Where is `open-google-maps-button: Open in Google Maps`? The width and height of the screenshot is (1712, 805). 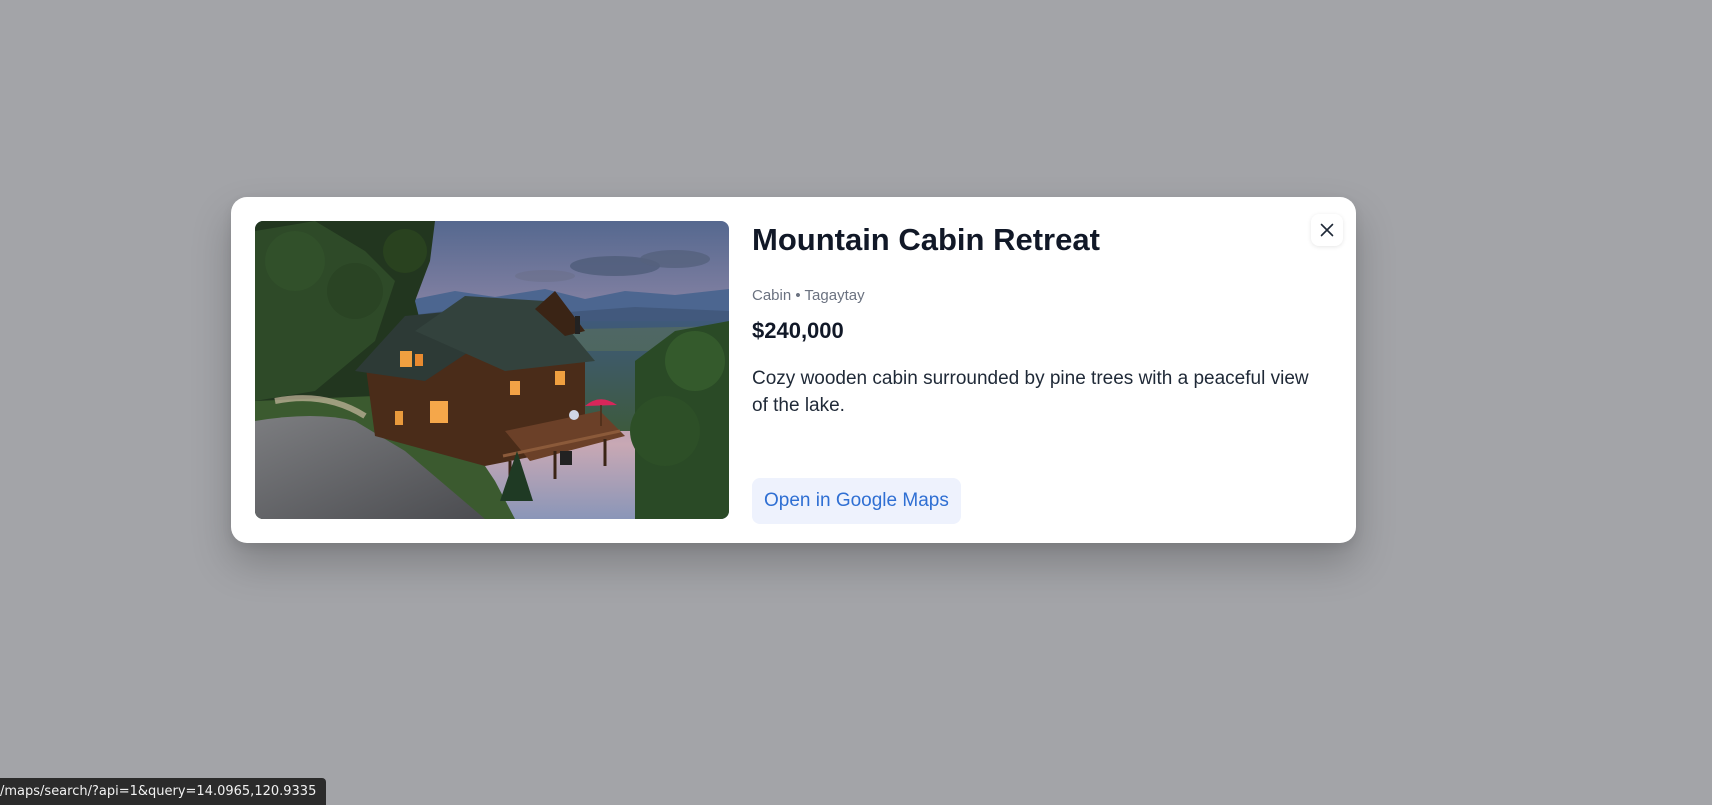
open-google-maps-button: Open in Google Maps is located at coordinates (856, 501).